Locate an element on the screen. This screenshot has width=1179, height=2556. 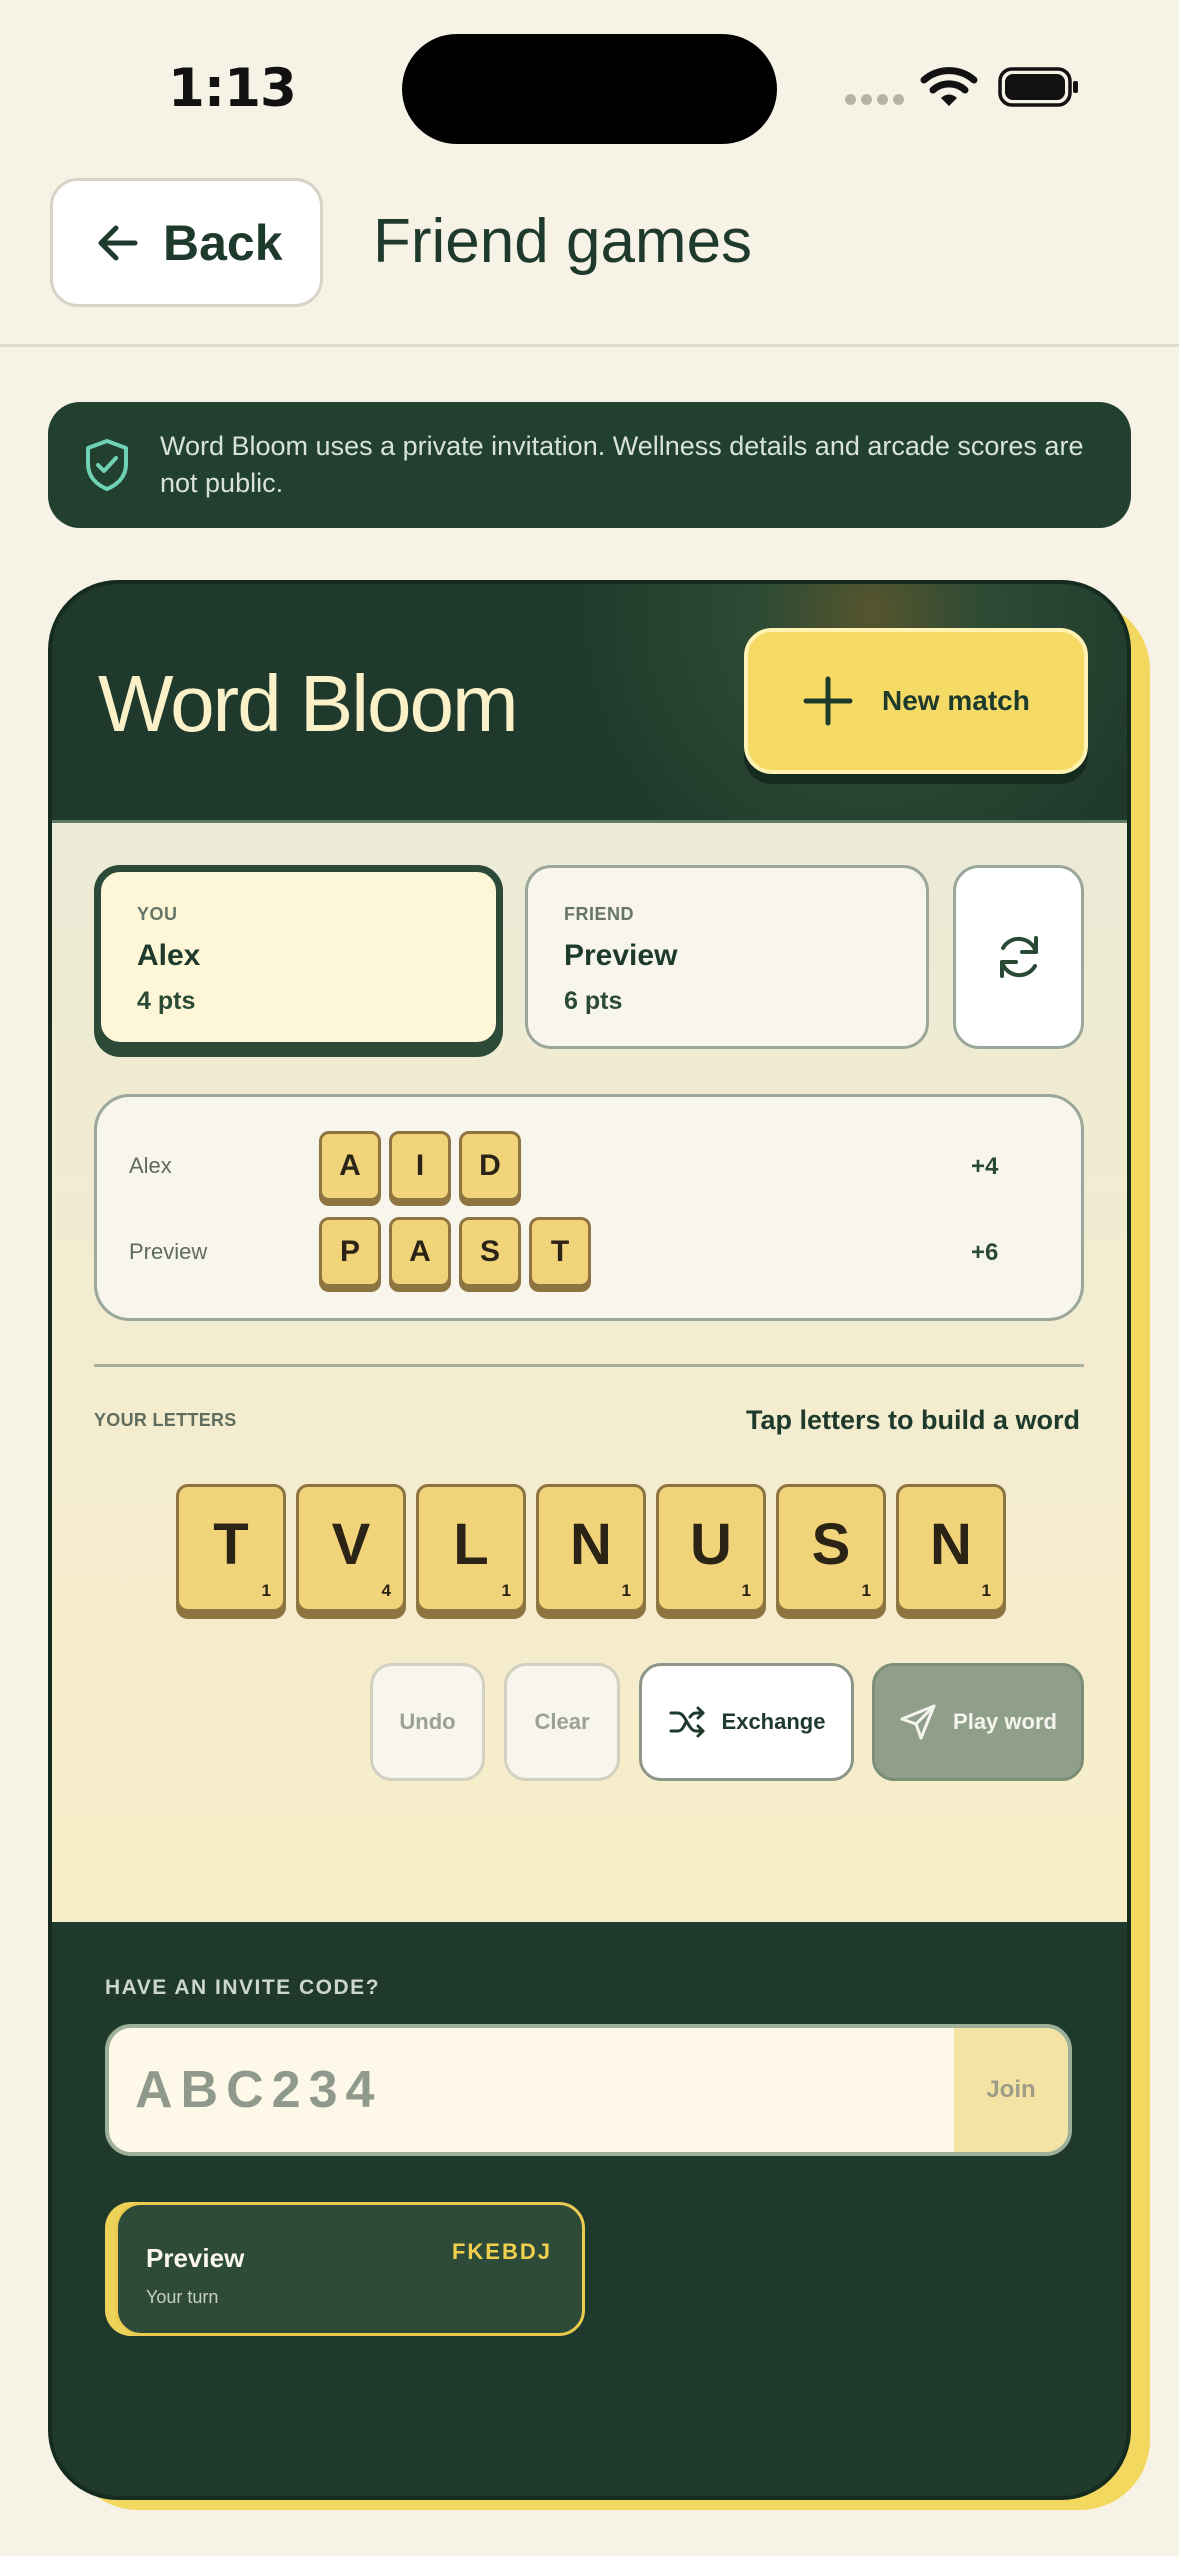
invite-field: Join is located at coordinates (588, 2090).